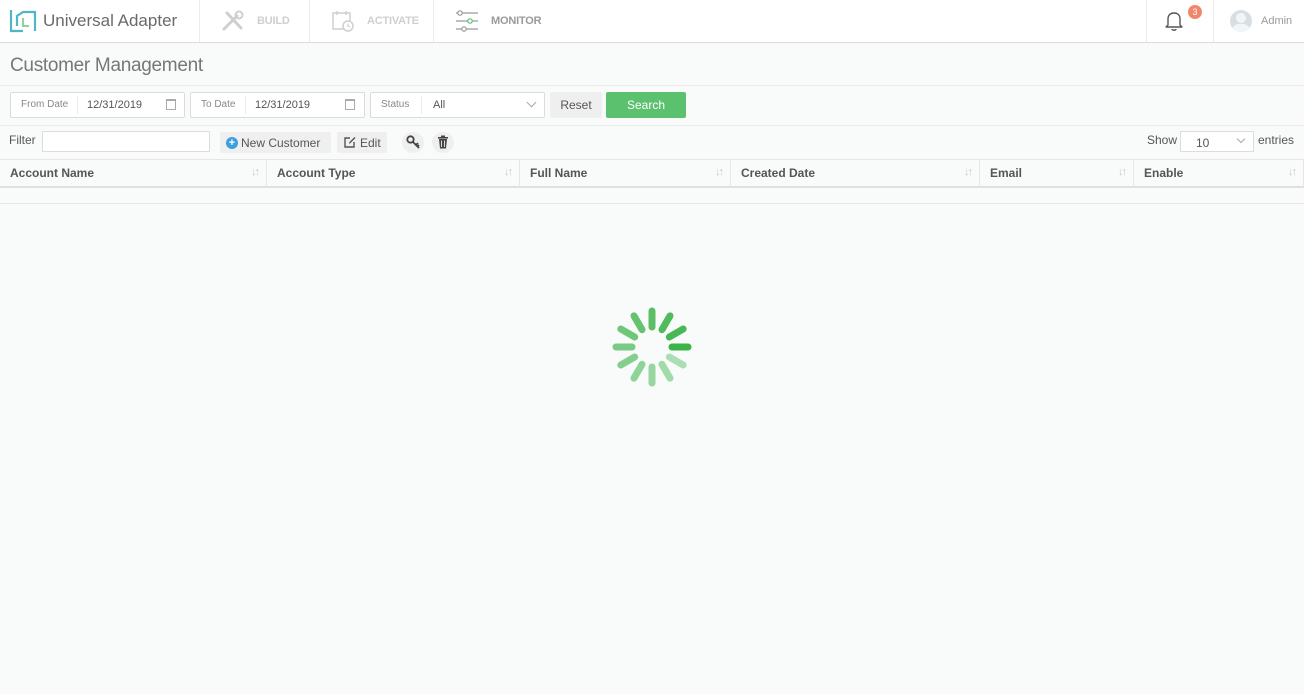 This screenshot has height=694, width=1304. Describe the element at coordinates (395, 104) in the screenshot. I see `status-label: Status` at that location.